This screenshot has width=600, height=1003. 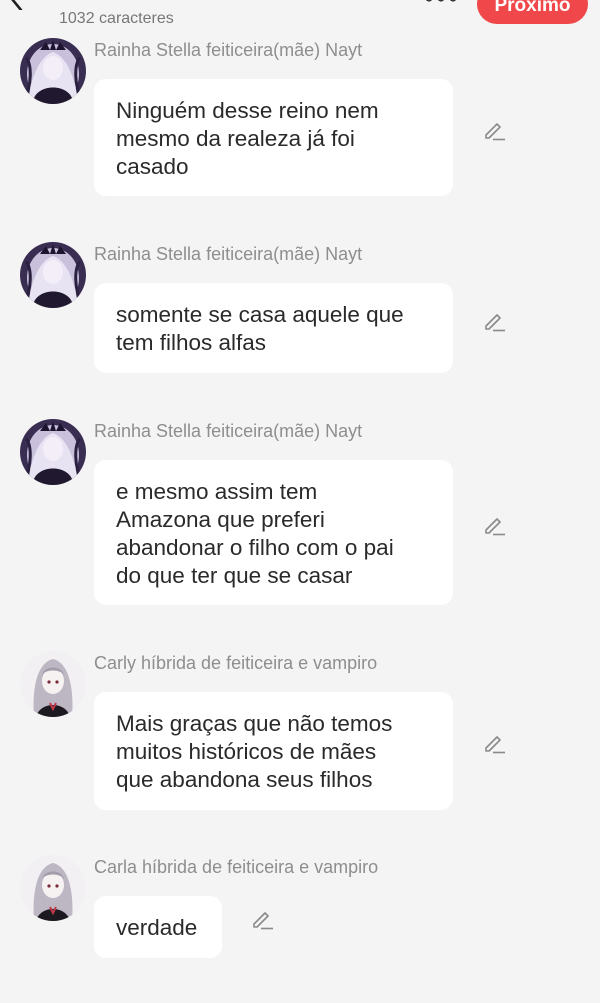 What do you see at coordinates (152, 166) in the screenshot?
I see `message-line: casado` at bounding box center [152, 166].